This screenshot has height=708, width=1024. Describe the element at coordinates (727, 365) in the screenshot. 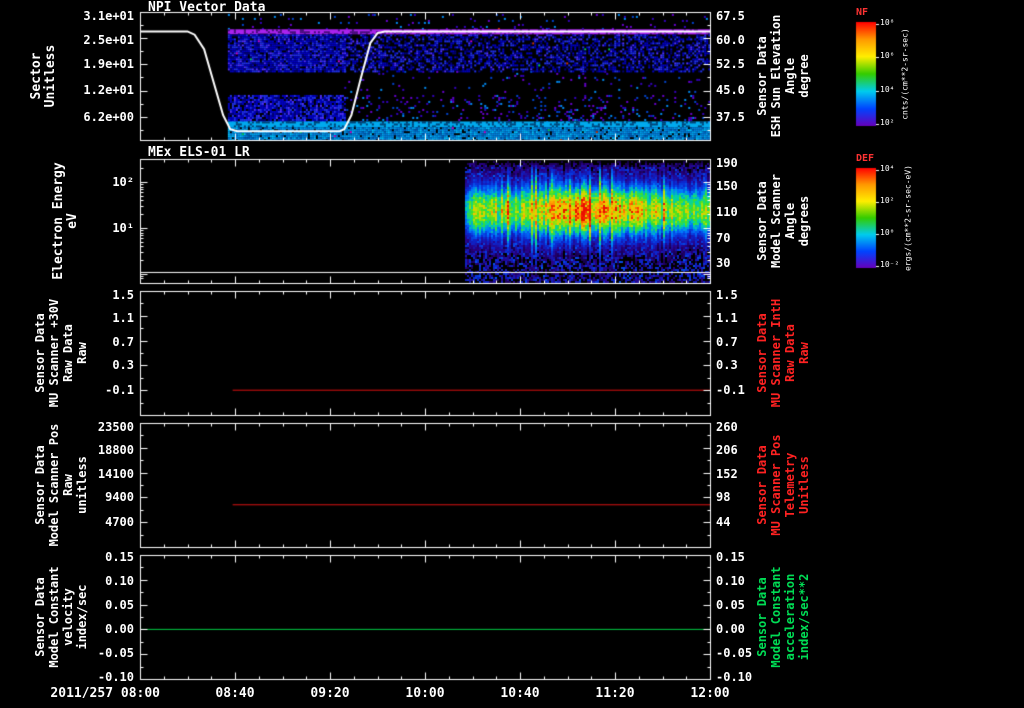

I see `p3-right-tick-3: 0.3` at that location.